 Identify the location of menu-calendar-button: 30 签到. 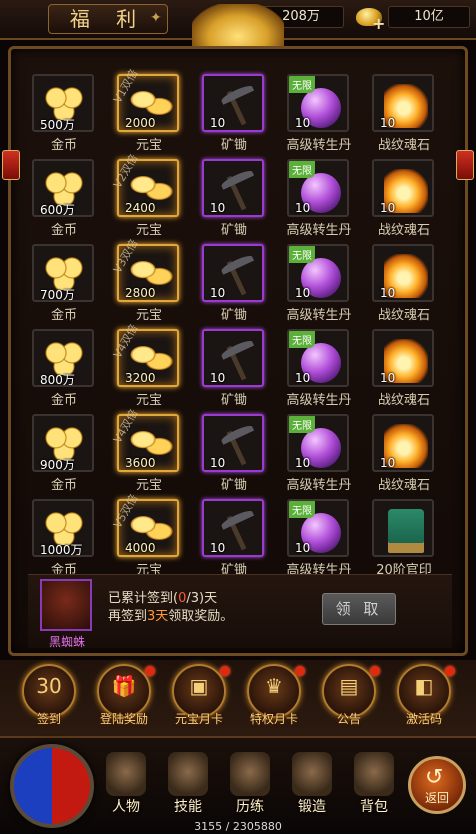
(49, 699).